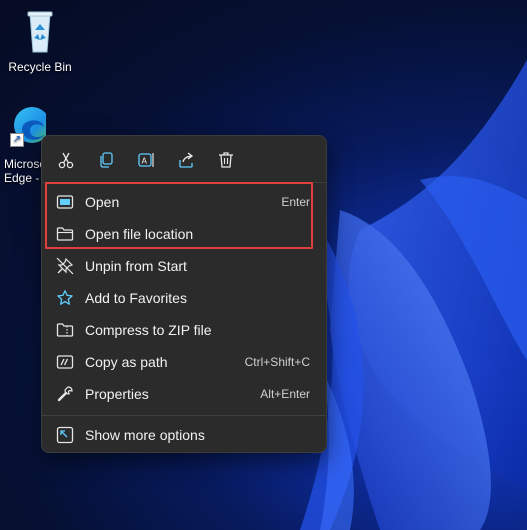  What do you see at coordinates (65, 234) in the screenshot?
I see `folder-icon` at bounding box center [65, 234].